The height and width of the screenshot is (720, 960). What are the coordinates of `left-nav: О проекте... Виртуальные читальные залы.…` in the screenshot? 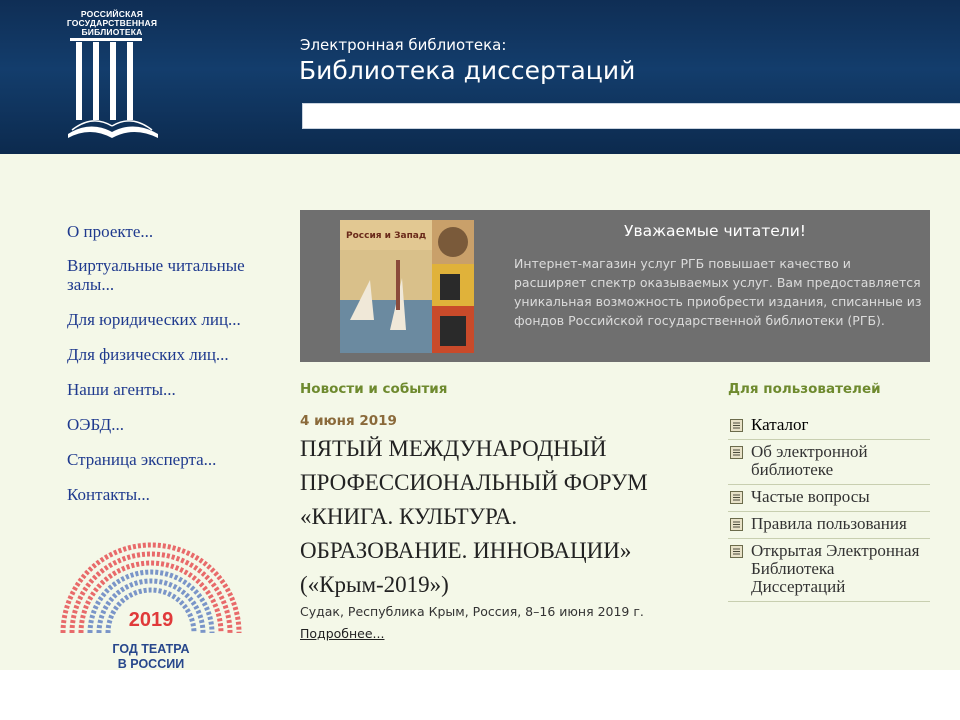 It's located at (174, 371).